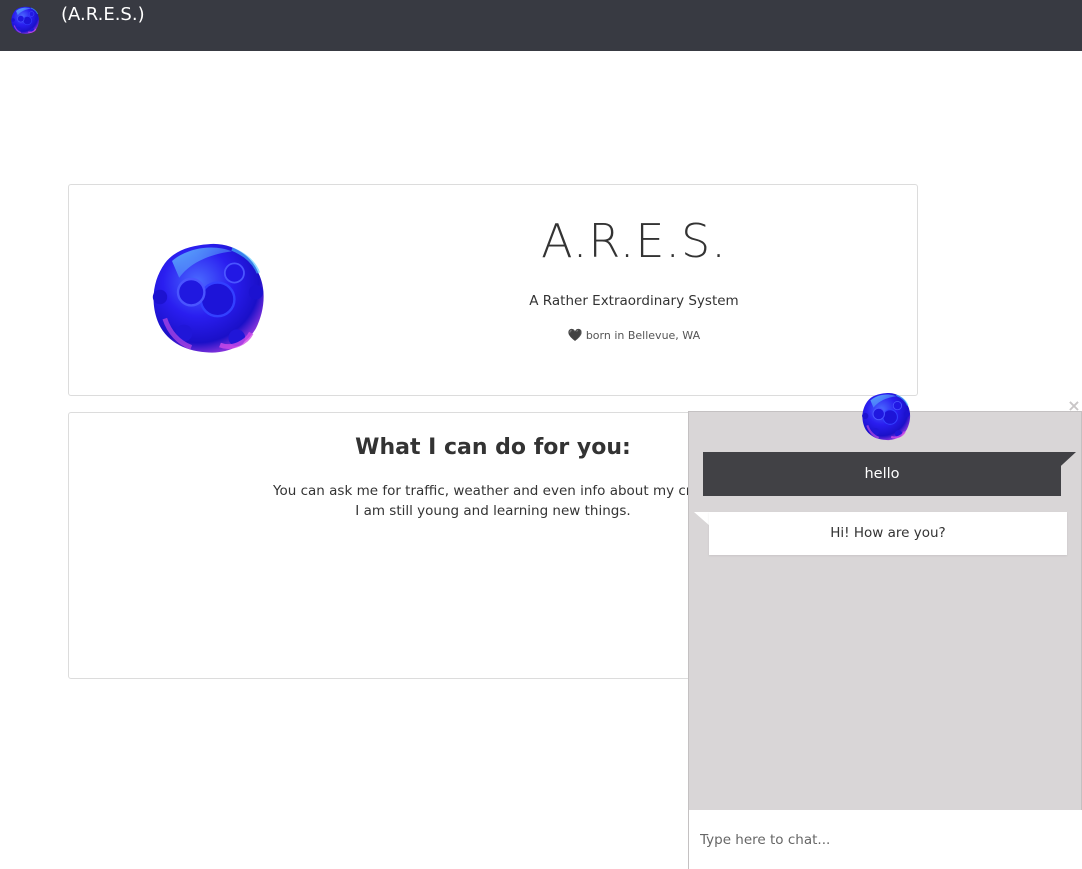 The image size is (1082, 869). I want to click on navbar-title: (A.R.E.S.), so click(103, 15).